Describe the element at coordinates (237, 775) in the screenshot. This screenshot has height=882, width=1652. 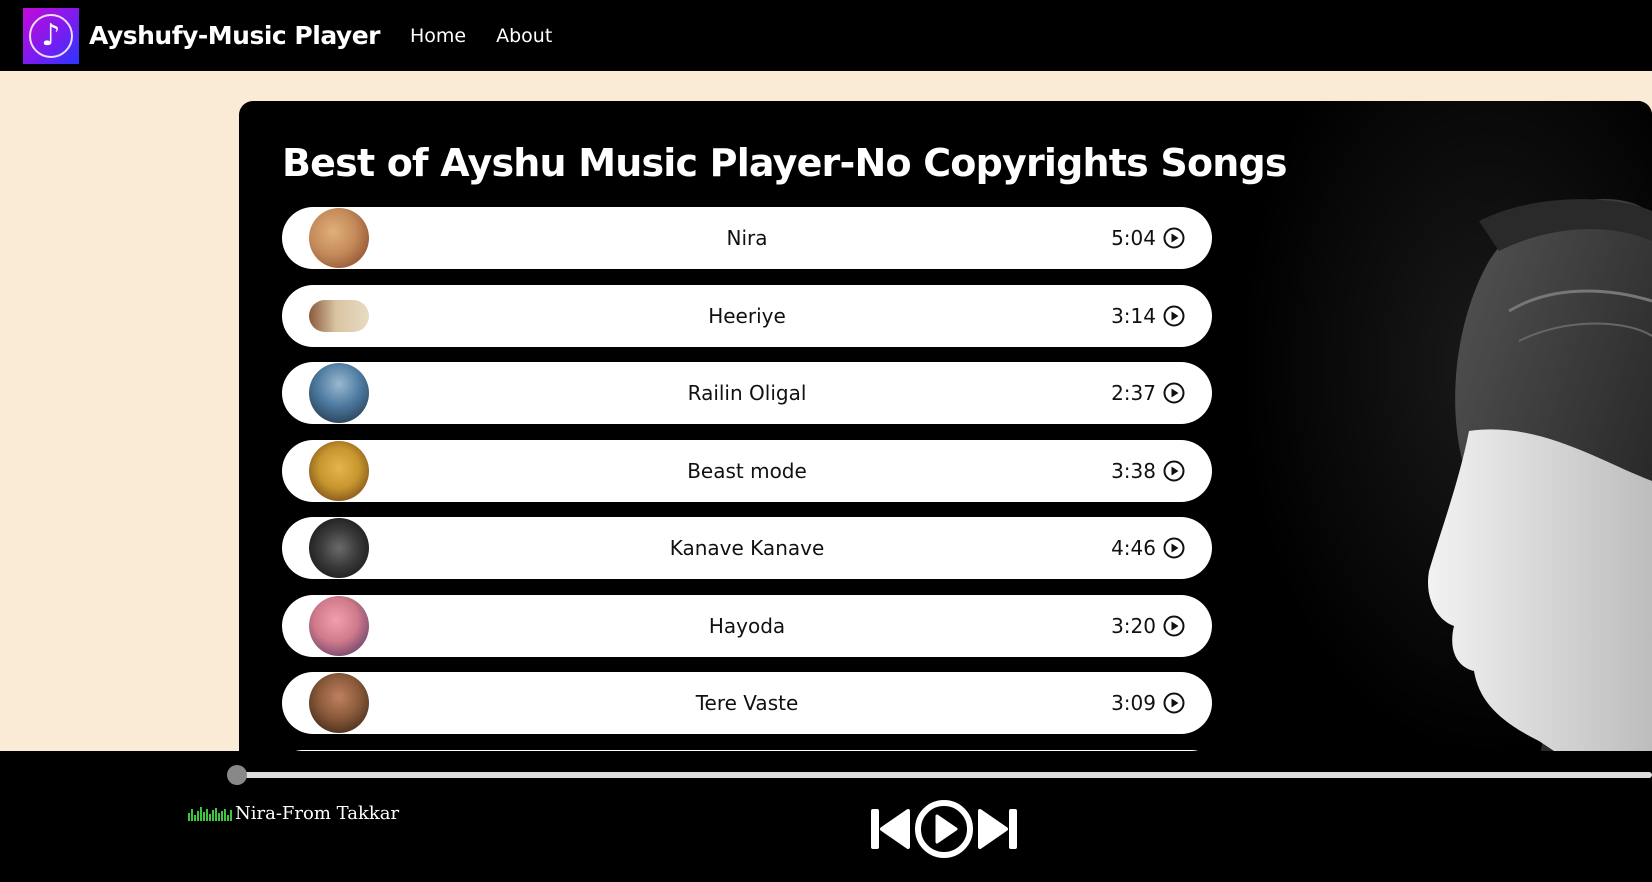
I see `progress-handle` at that location.